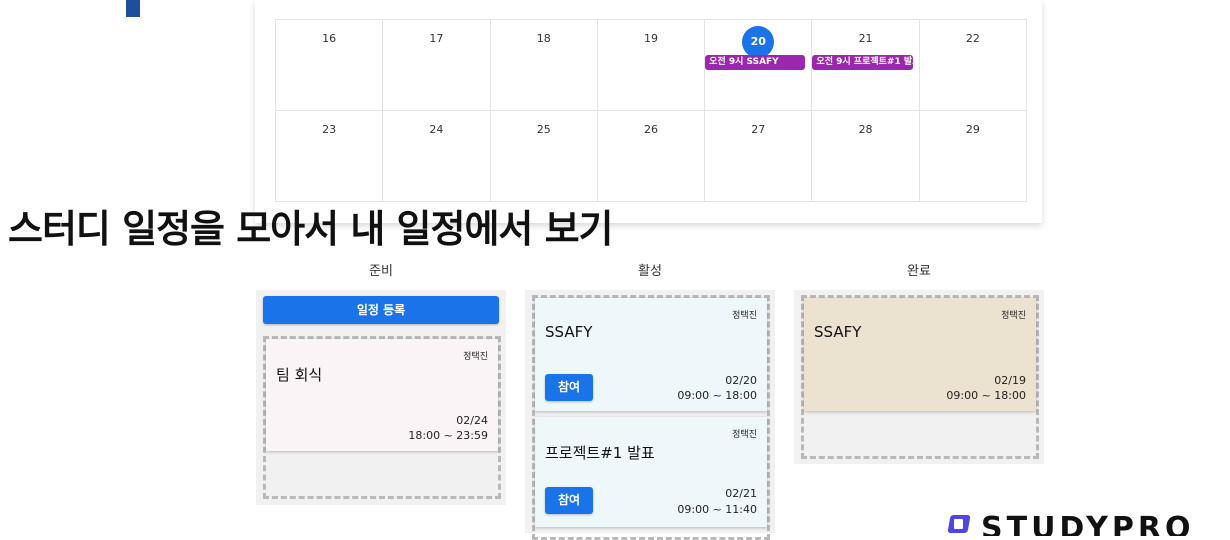 The height and width of the screenshot is (540, 1230). I want to click on day-number: 26, so click(650, 129).